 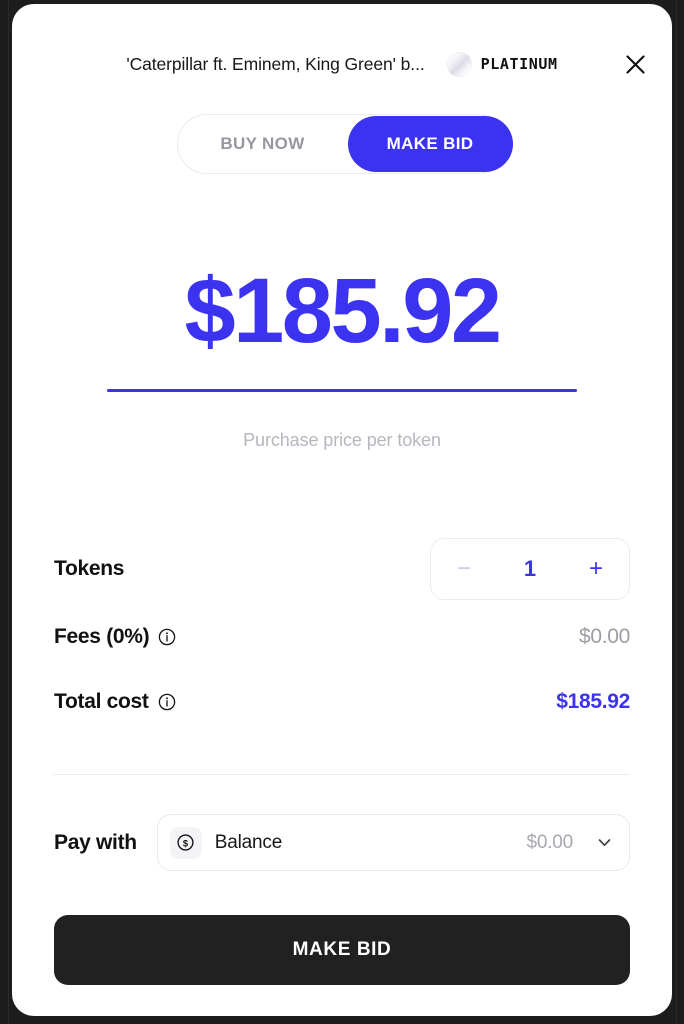 I want to click on total-row: Total cost $185.92, so click(x=342, y=702).